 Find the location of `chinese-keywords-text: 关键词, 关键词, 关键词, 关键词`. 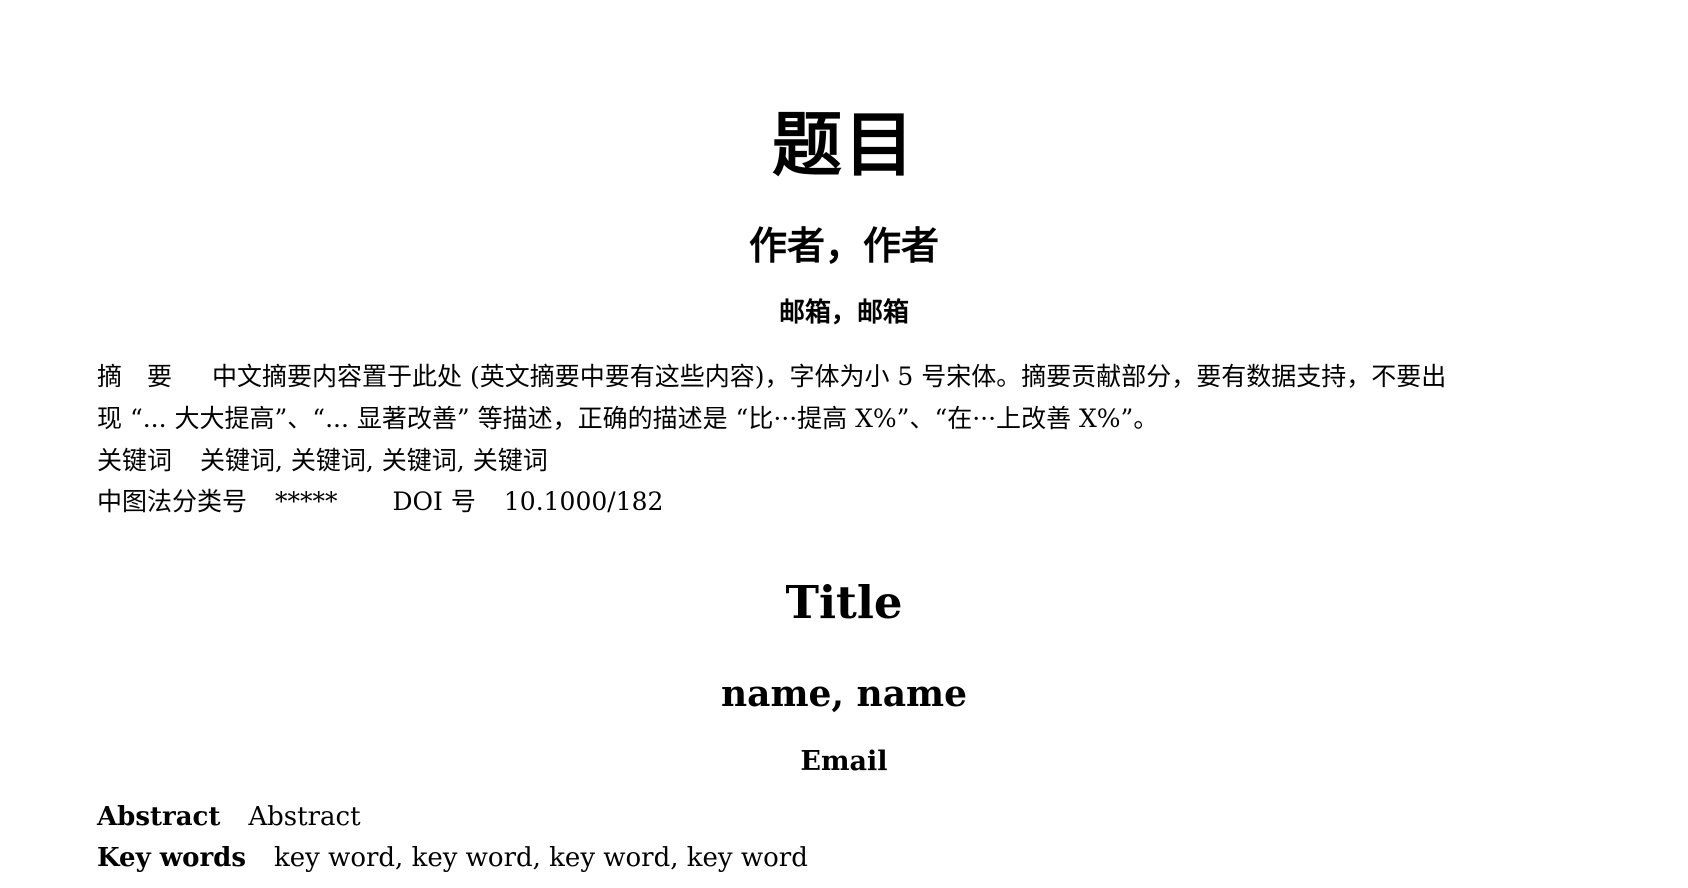

chinese-keywords-text: 关键词, 关键词, 关键词, 关键词 is located at coordinates (374, 460).